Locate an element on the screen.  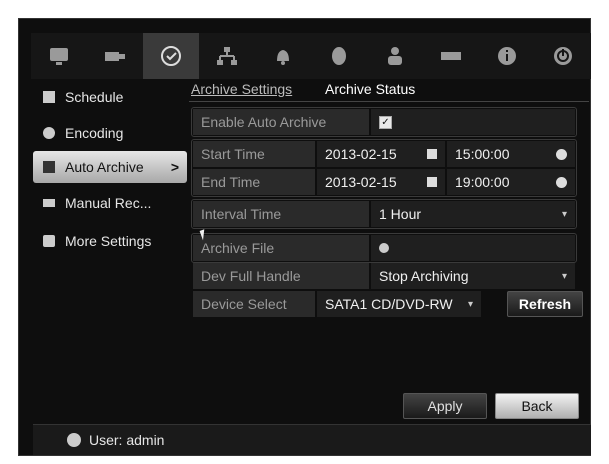
main-toolbar is located at coordinates (311, 56).